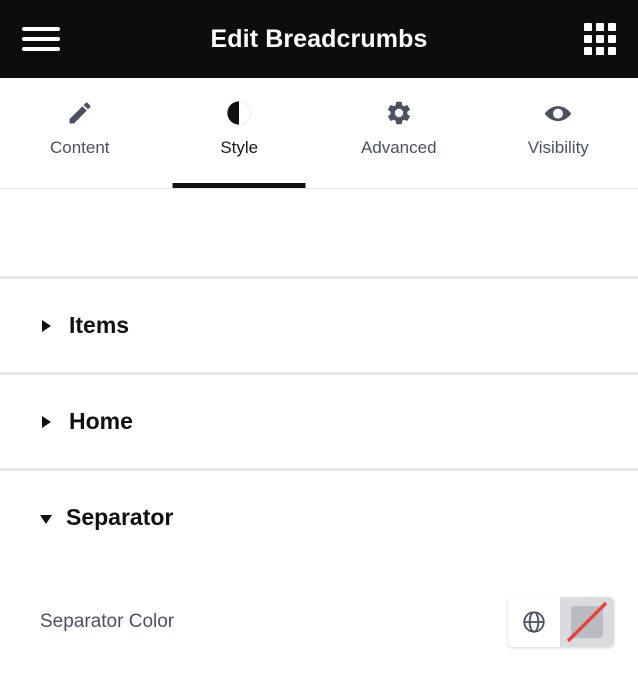 The height and width of the screenshot is (676, 638). I want to click on section-items-header: Items, so click(319, 325).